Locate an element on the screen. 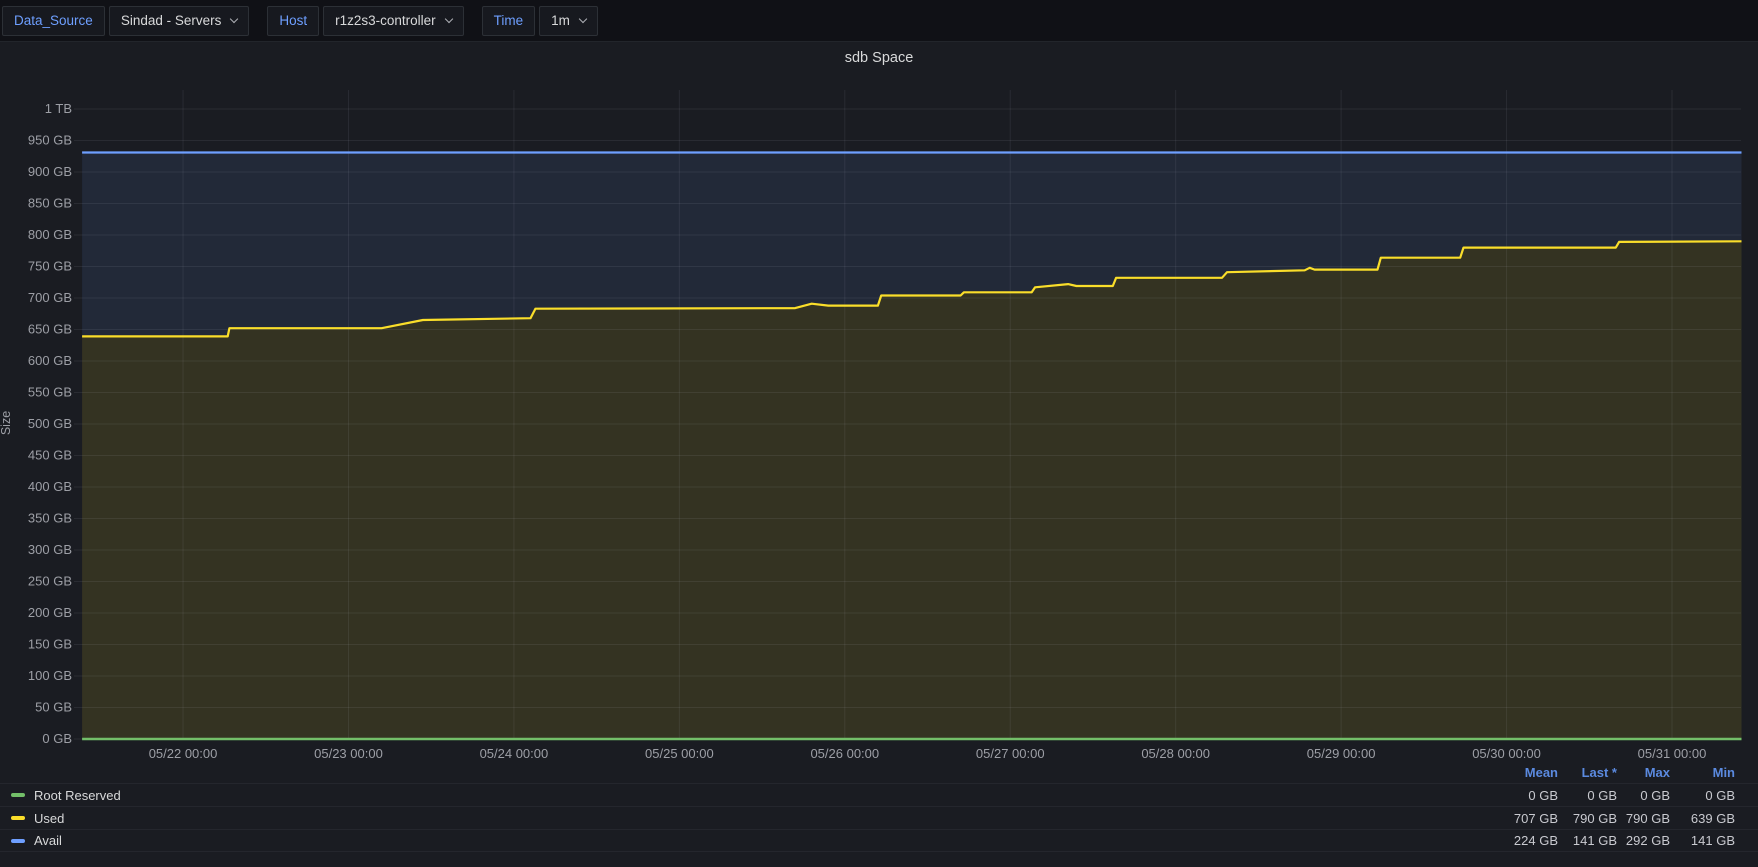  legend-series-name: Used is located at coordinates (49, 818).